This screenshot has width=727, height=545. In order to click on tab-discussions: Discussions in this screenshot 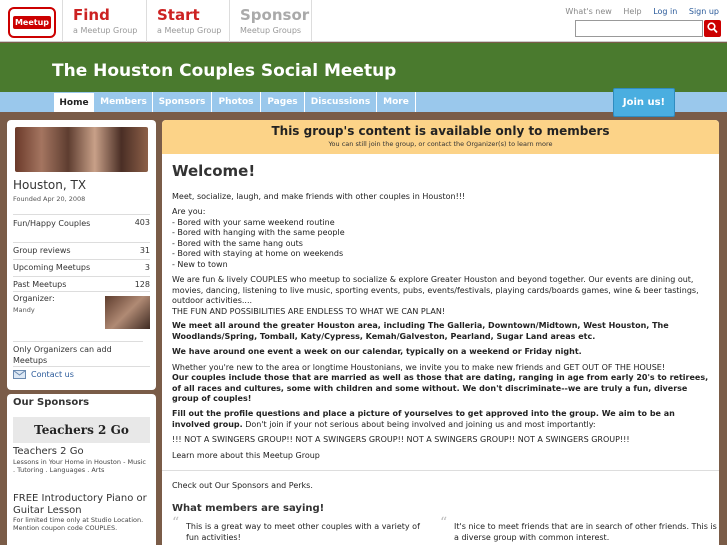, I will do `click(341, 102)`.